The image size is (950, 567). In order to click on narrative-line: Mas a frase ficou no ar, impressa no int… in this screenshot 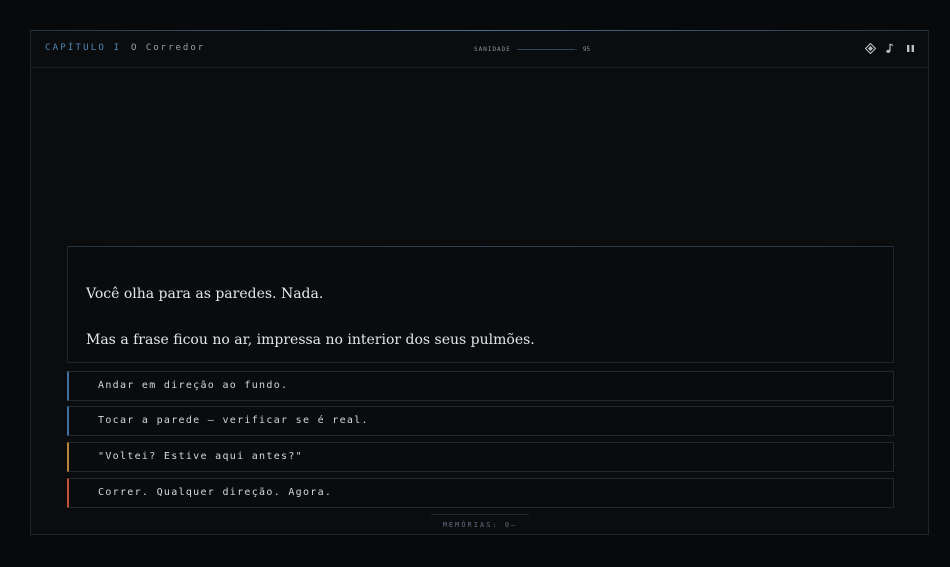, I will do `click(310, 340)`.